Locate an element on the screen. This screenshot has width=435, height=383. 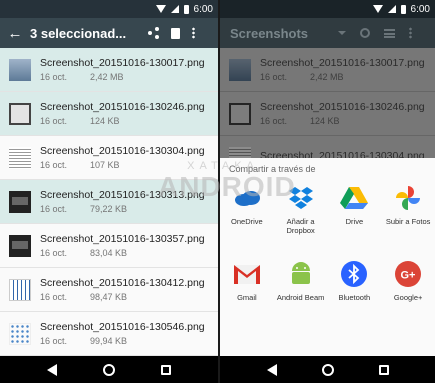
file-name: Screenshot_20151016-130357.png is located at coordinates (122, 239).